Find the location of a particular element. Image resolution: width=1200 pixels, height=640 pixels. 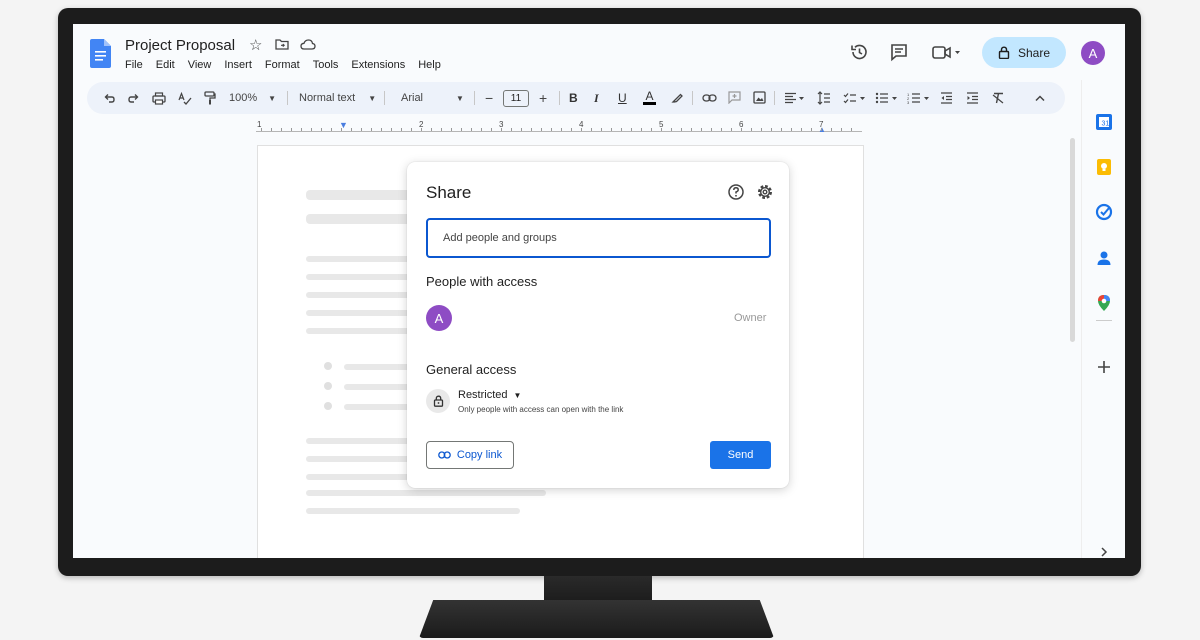

menu-view: View is located at coordinates (200, 65).